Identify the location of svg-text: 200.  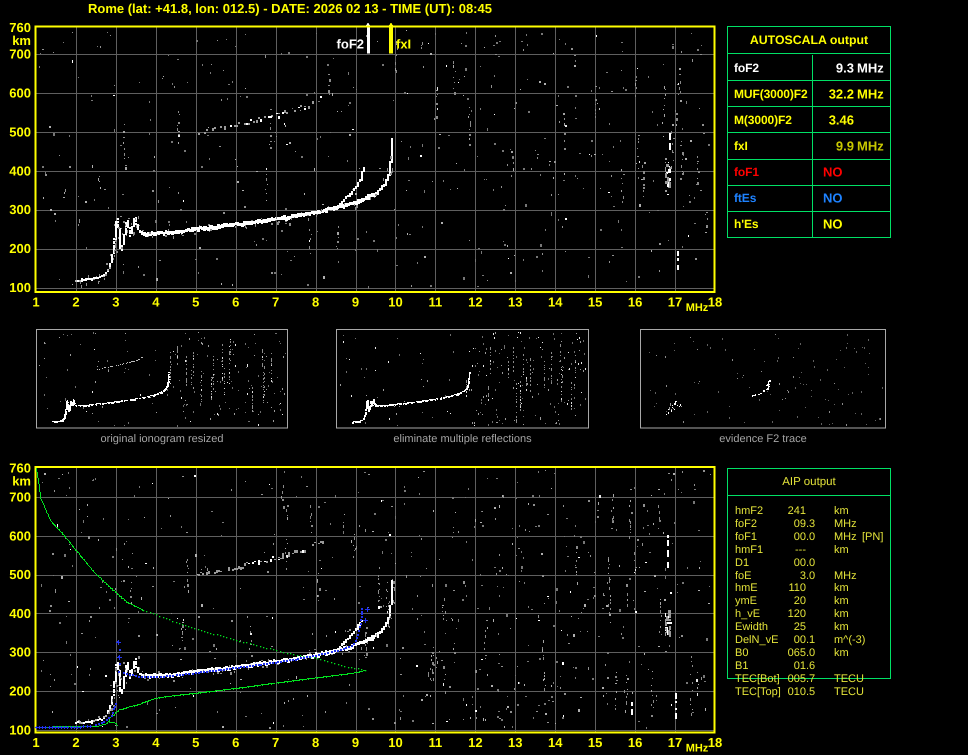
(20, 691).